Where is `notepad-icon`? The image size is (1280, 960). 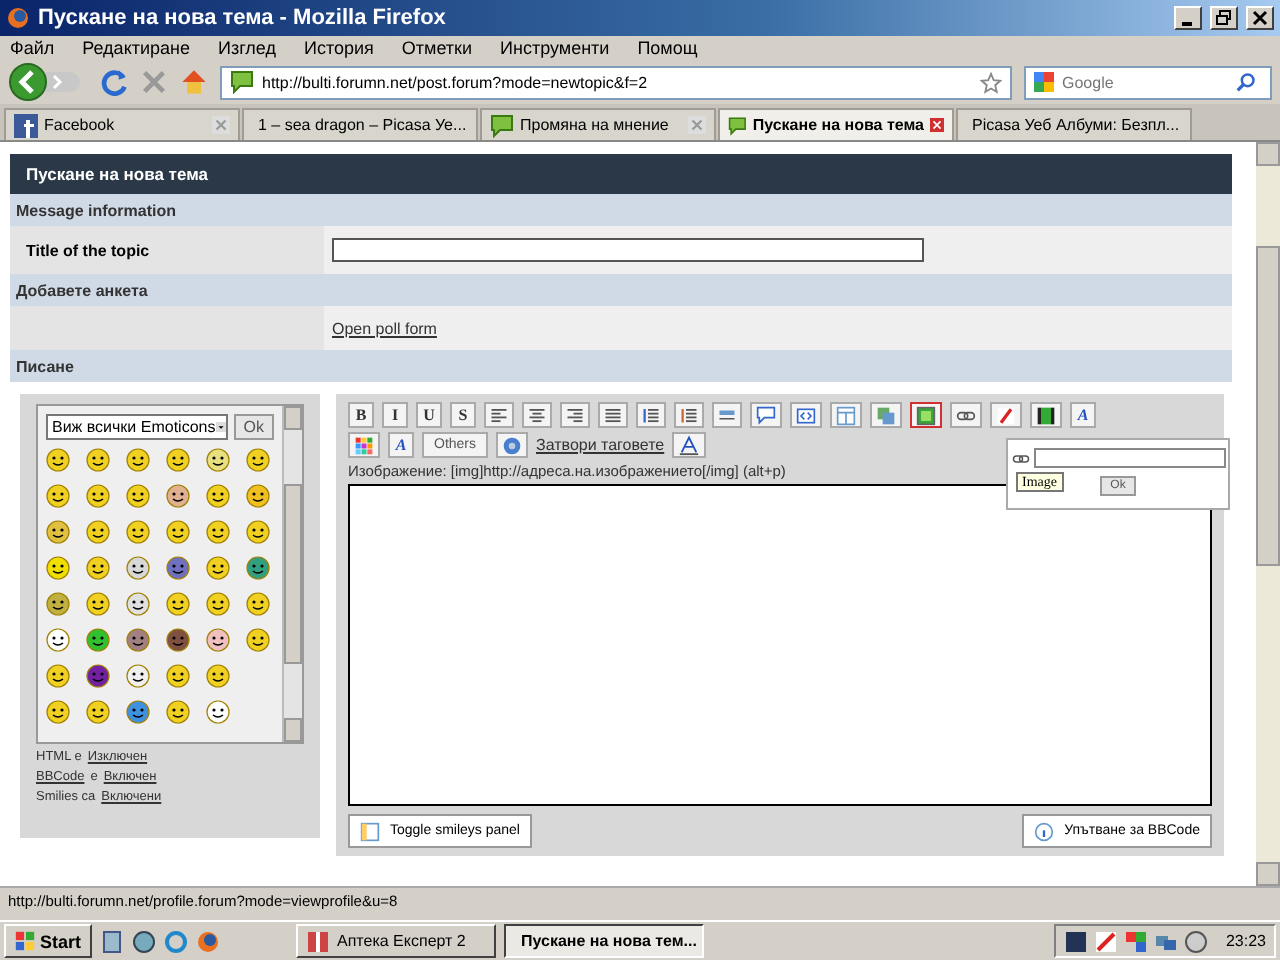
notepad-icon is located at coordinates (111, 941).